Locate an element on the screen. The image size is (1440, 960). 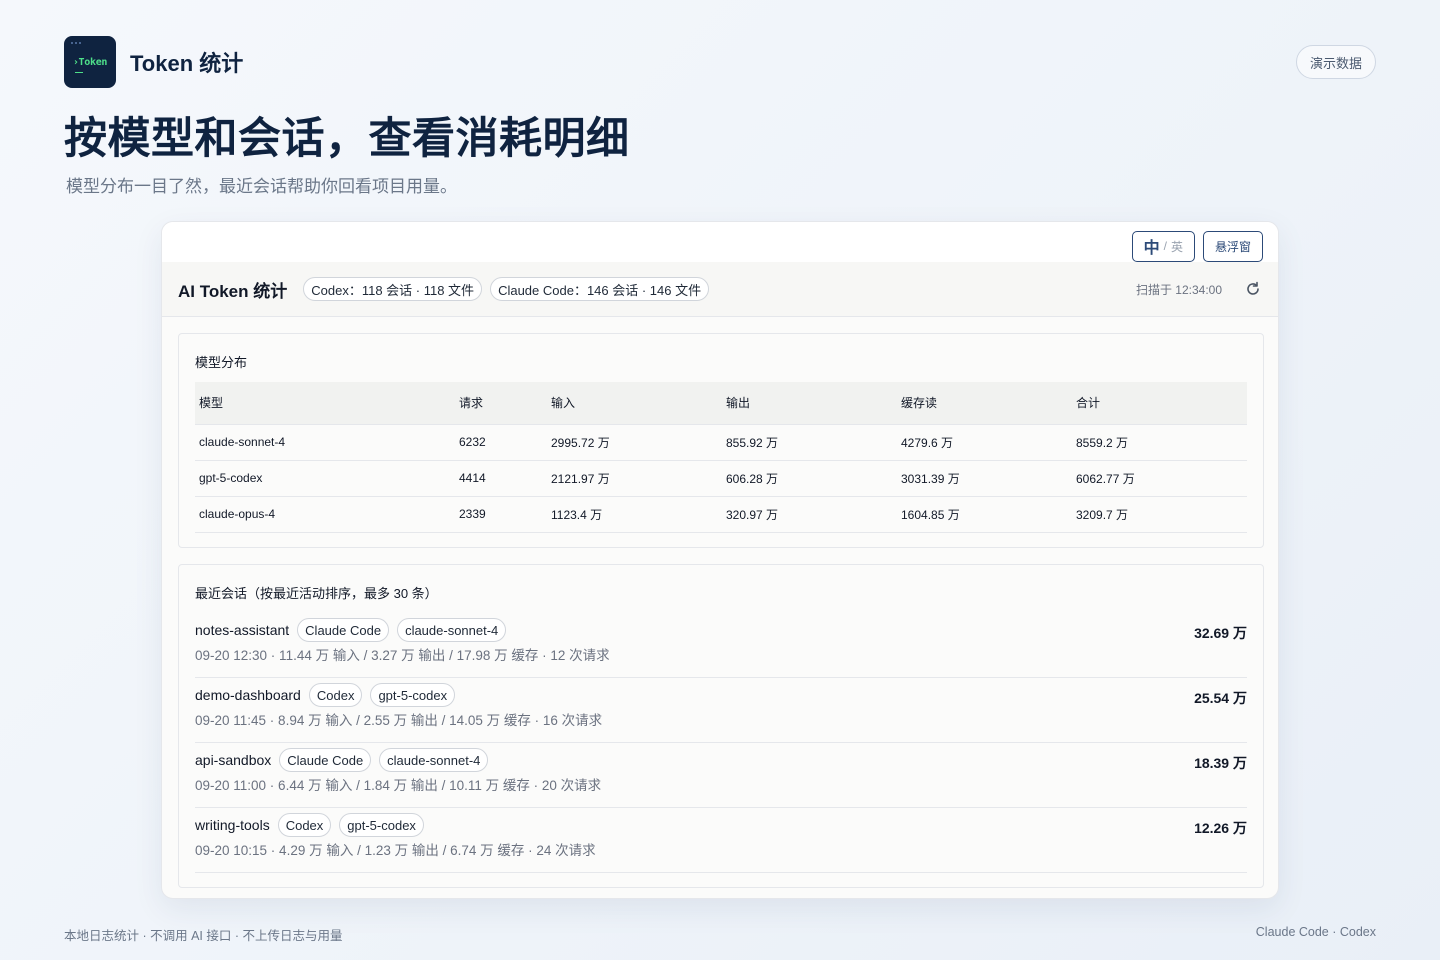
table-cell: 1604.85 万 is located at coordinates (984, 514).